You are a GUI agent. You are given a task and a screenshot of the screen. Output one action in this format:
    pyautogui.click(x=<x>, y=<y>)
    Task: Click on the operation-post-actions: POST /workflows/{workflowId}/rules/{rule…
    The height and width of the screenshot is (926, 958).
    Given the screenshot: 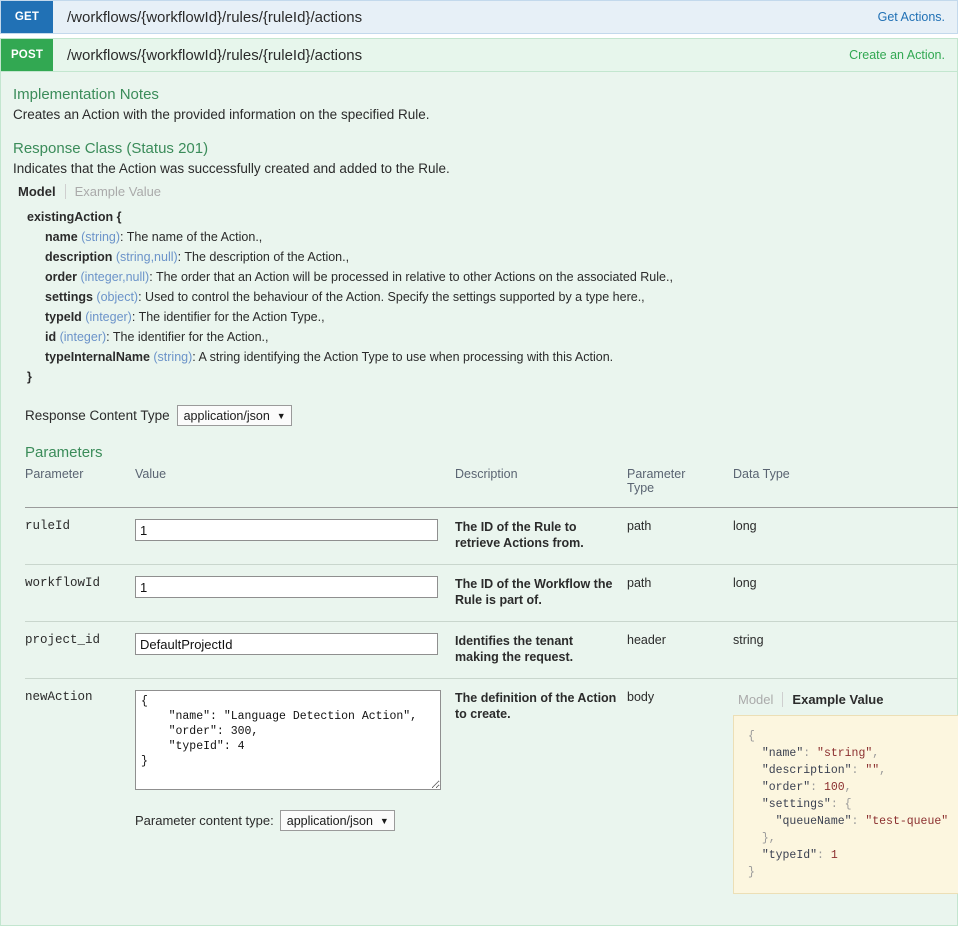 What is the action you would take?
    pyautogui.click(x=479, y=55)
    